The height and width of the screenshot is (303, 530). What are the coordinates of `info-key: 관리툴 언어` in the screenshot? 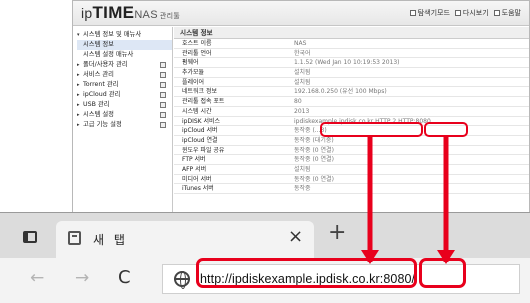 It's located at (197, 53).